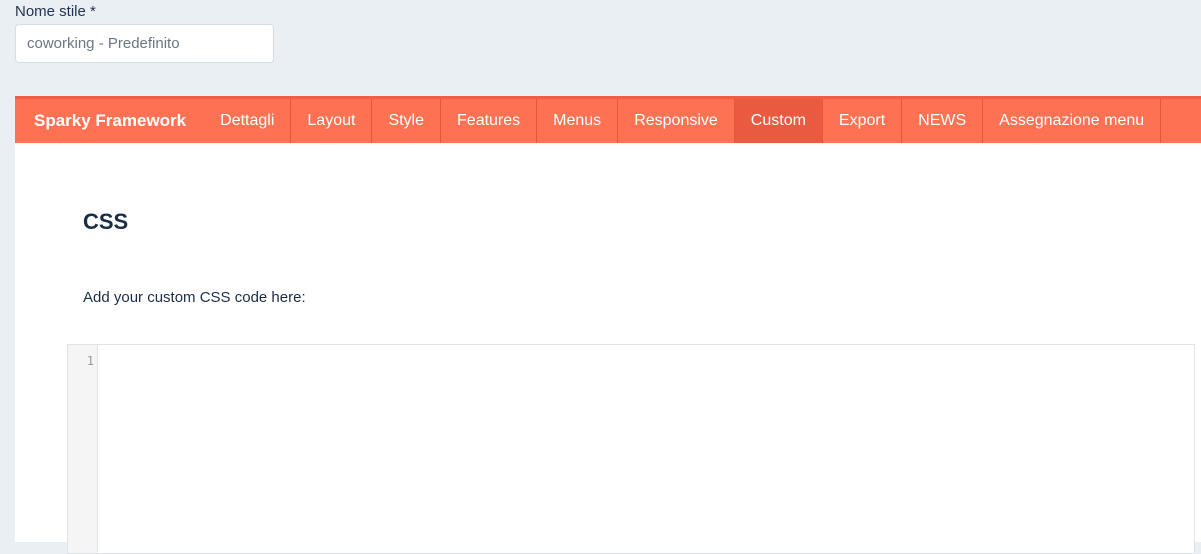 The height and width of the screenshot is (554, 1201). What do you see at coordinates (90, 361) in the screenshot?
I see `line-number: 1` at bounding box center [90, 361].